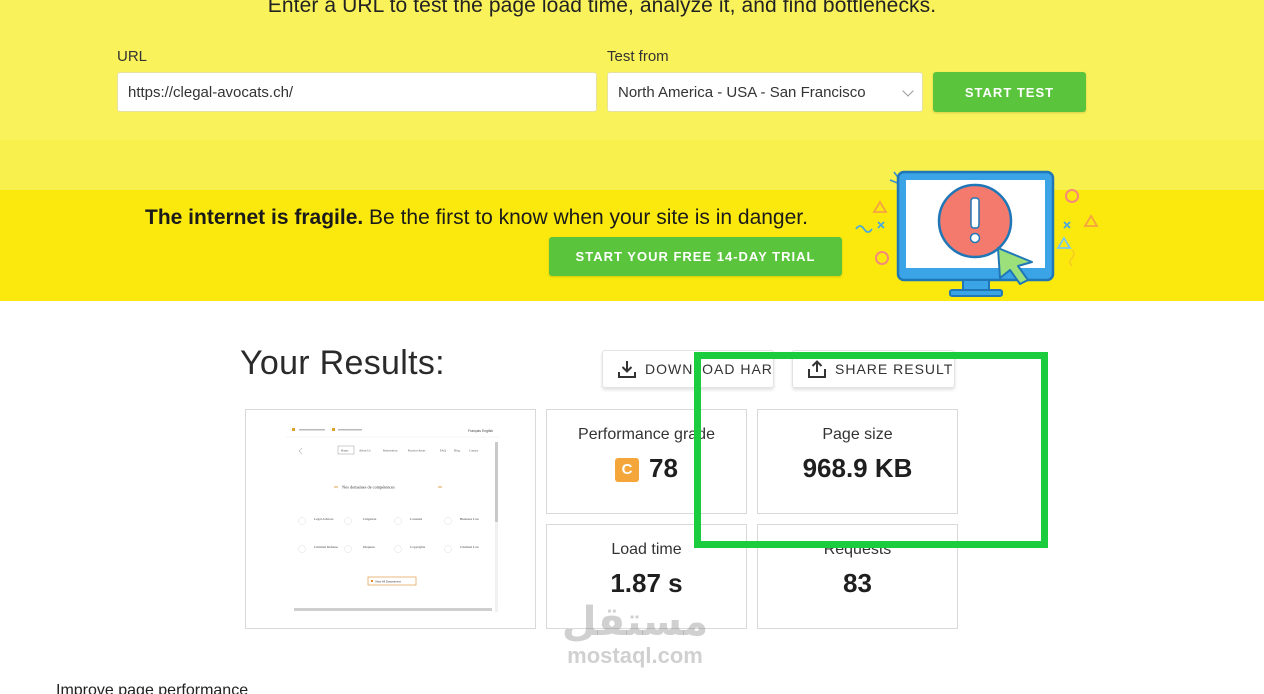 The height and width of the screenshot is (694, 1264). Describe the element at coordinates (480, 431) in the screenshot. I see `thumb-language: Français English` at that location.